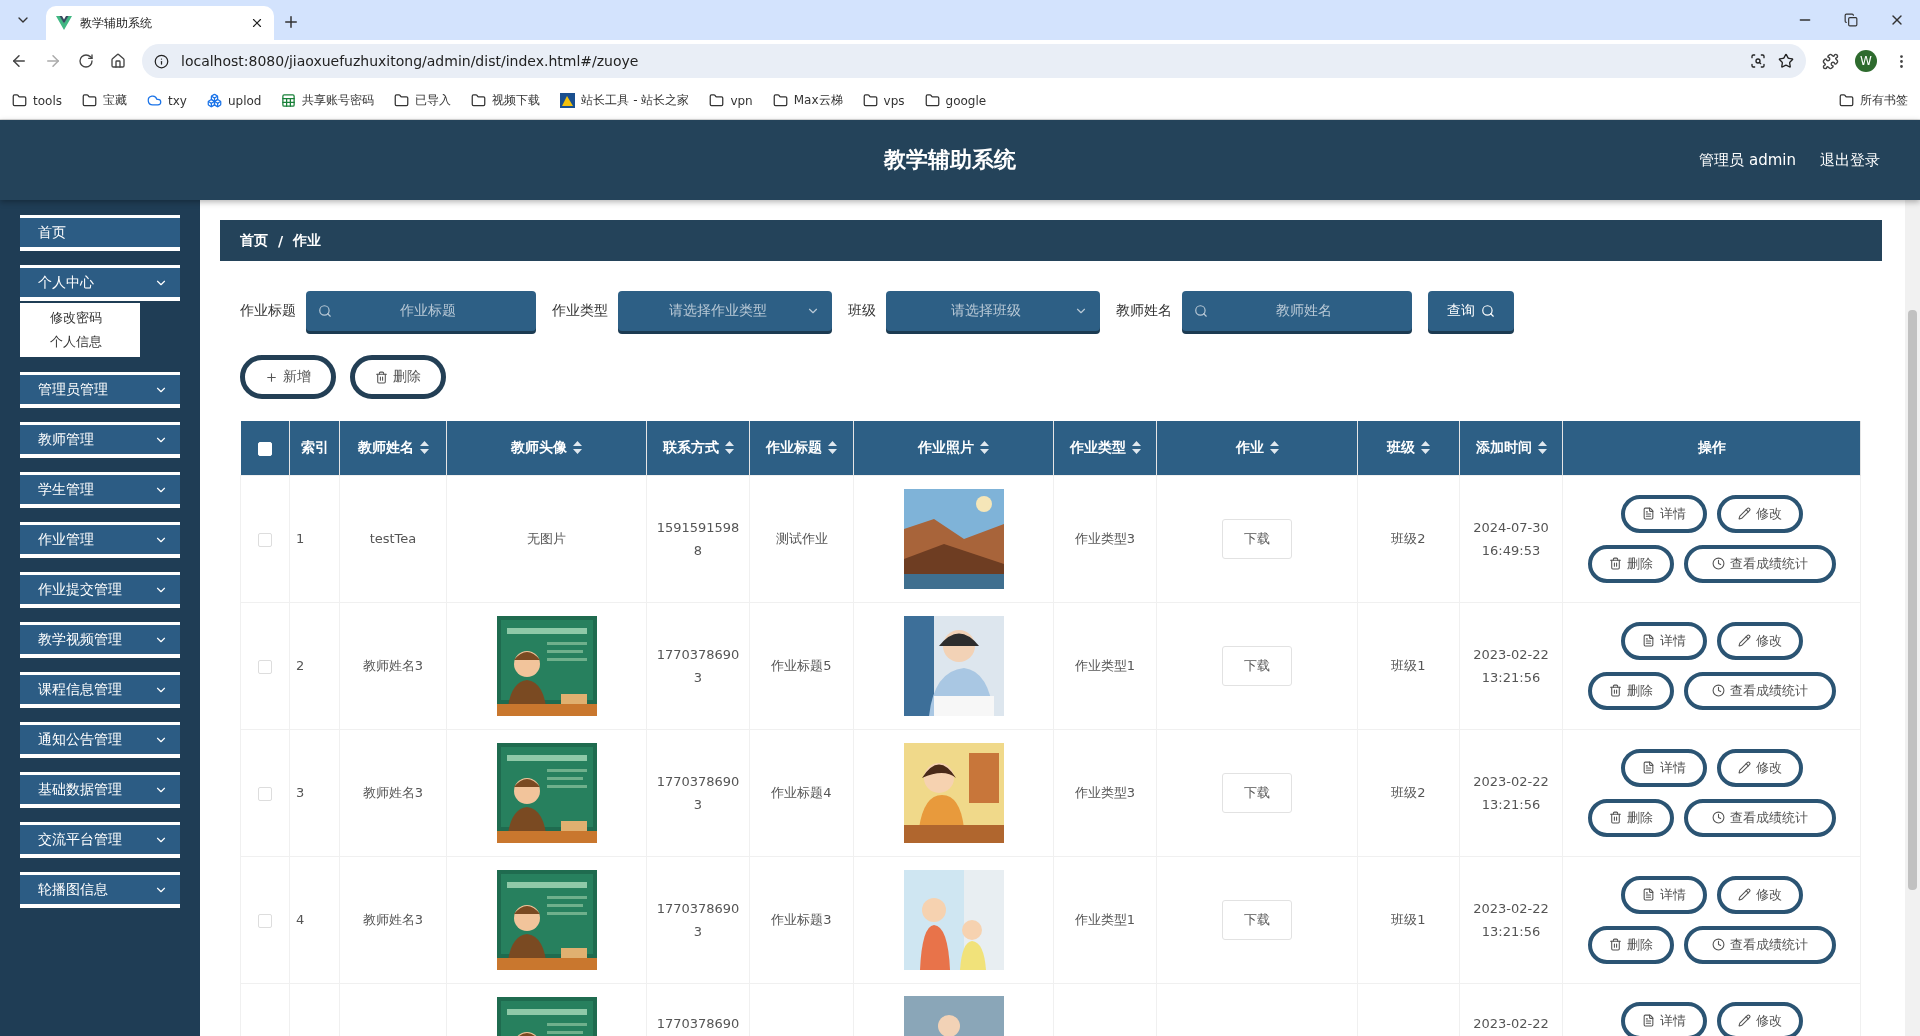 The width and height of the screenshot is (1920, 1036). What do you see at coordinates (883, 100) in the screenshot?
I see `bookmark: vps` at bounding box center [883, 100].